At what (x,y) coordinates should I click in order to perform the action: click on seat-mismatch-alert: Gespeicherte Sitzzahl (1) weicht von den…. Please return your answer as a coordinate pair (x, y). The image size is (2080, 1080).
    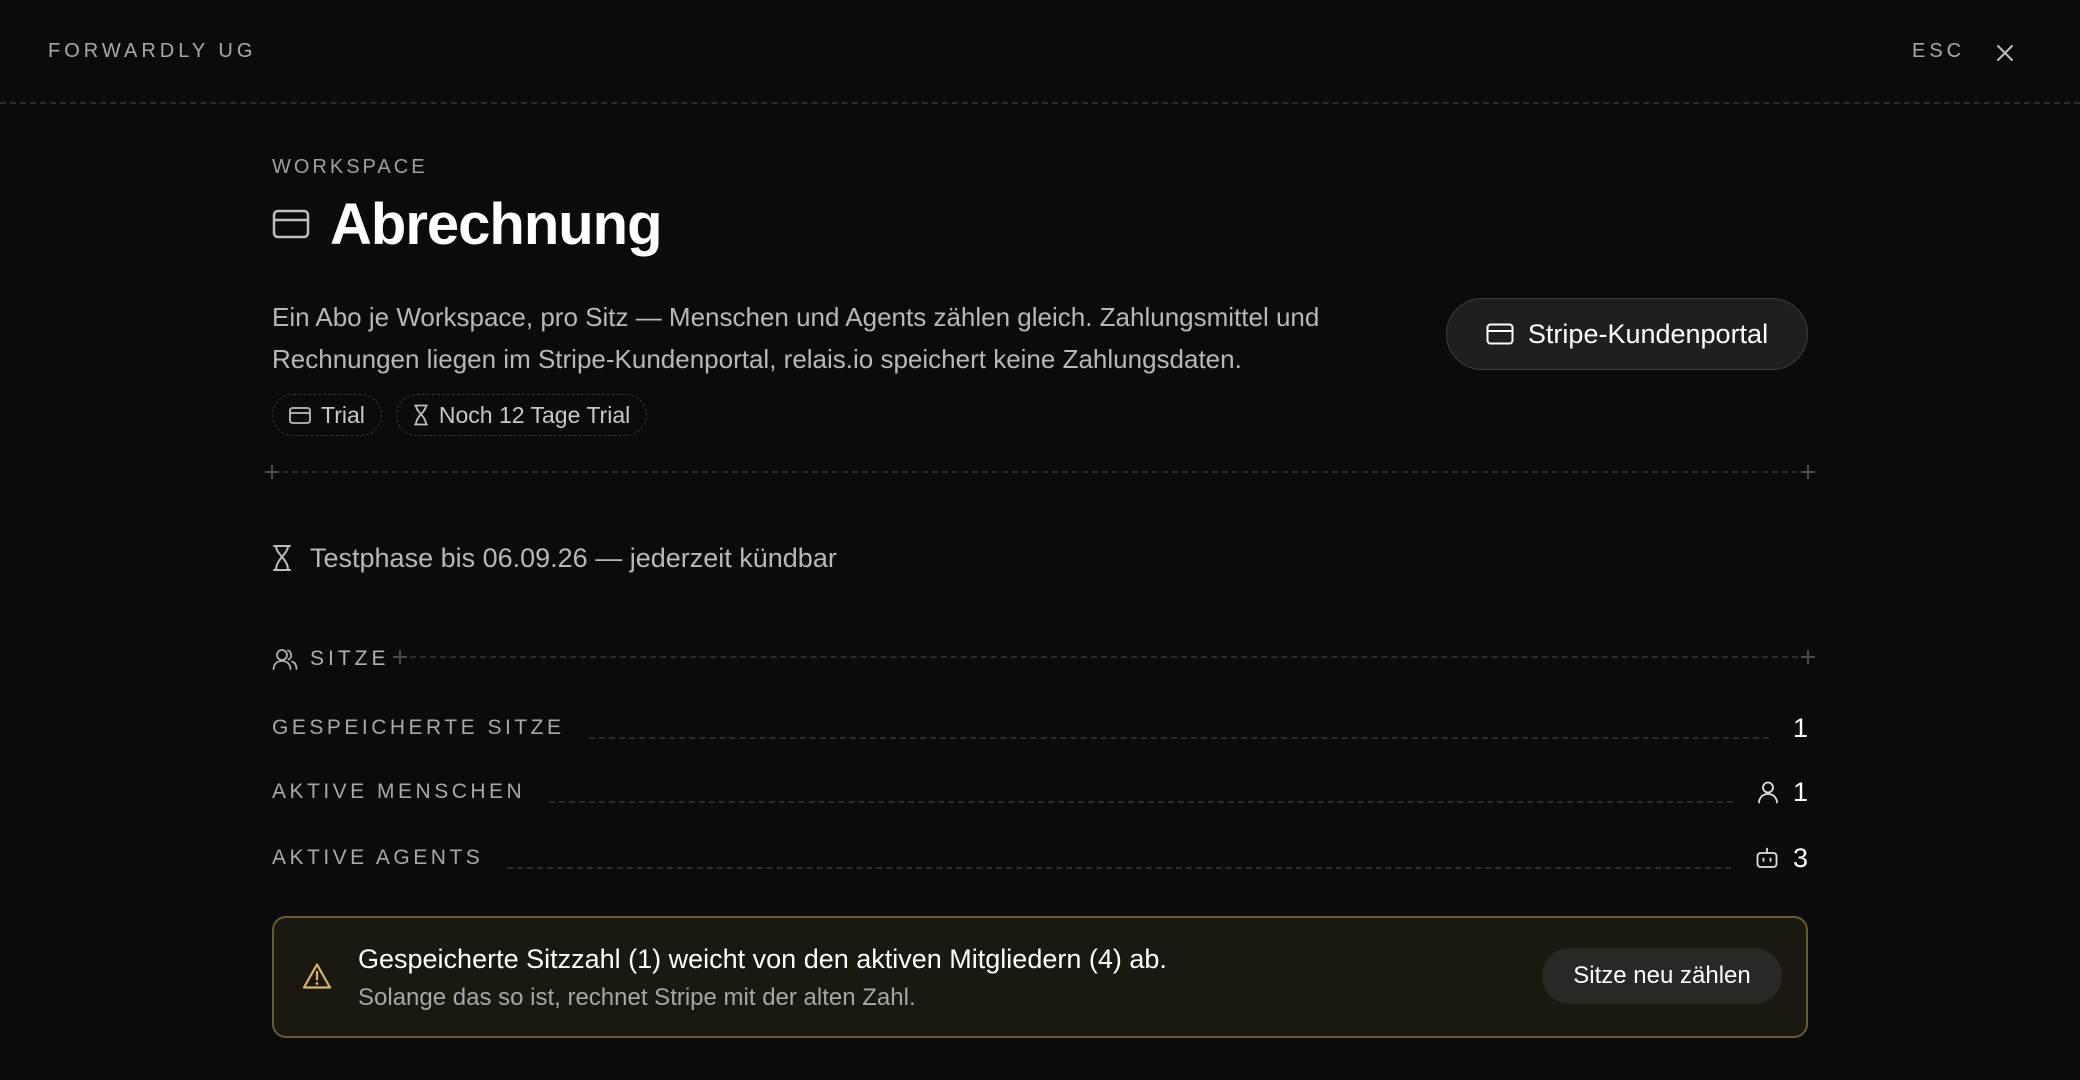
    Looking at the image, I should click on (1040, 977).